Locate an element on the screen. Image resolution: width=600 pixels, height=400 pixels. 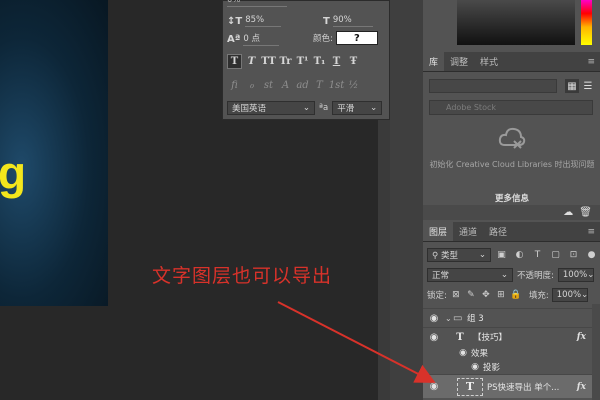
vertical-scale-field: 85% is located at coordinates (263, 21).